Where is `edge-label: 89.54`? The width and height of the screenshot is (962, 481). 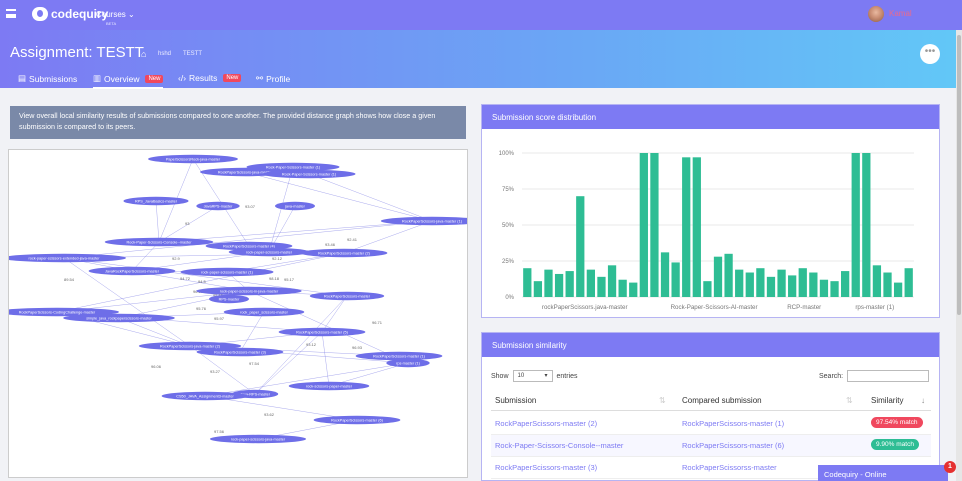
edge-label: 89.54 is located at coordinates (69, 279).